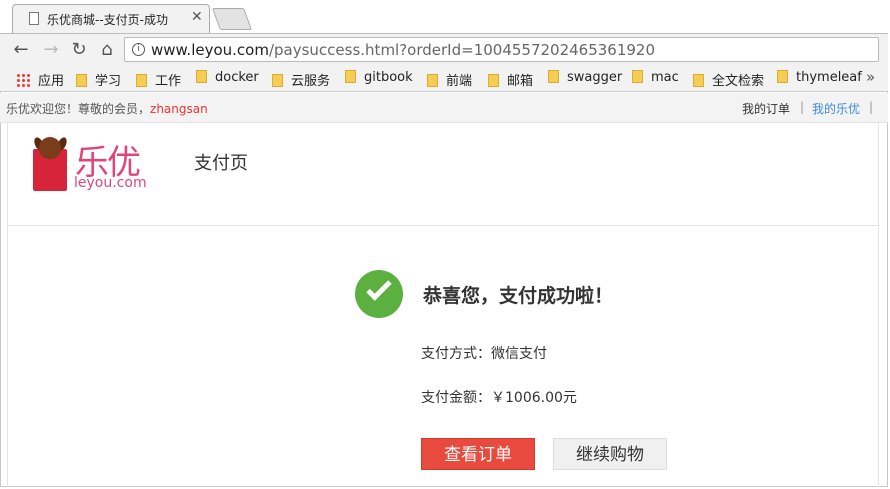 This screenshot has height=489, width=890. Describe the element at coordinates (766, 108) in the screenshot. I see `my-orders-link: 我的订单` at that location.